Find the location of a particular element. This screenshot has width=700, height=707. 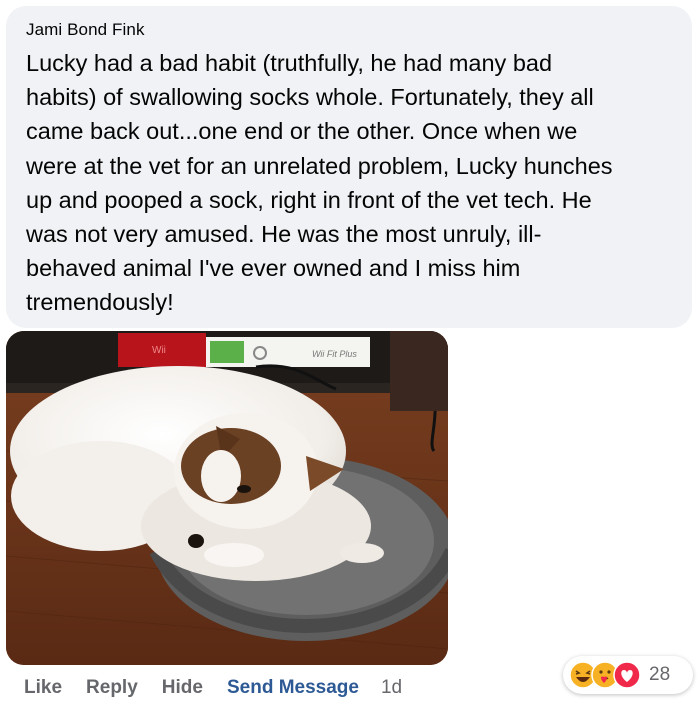

hide-button: Hide is located at coordinates (182, 688).